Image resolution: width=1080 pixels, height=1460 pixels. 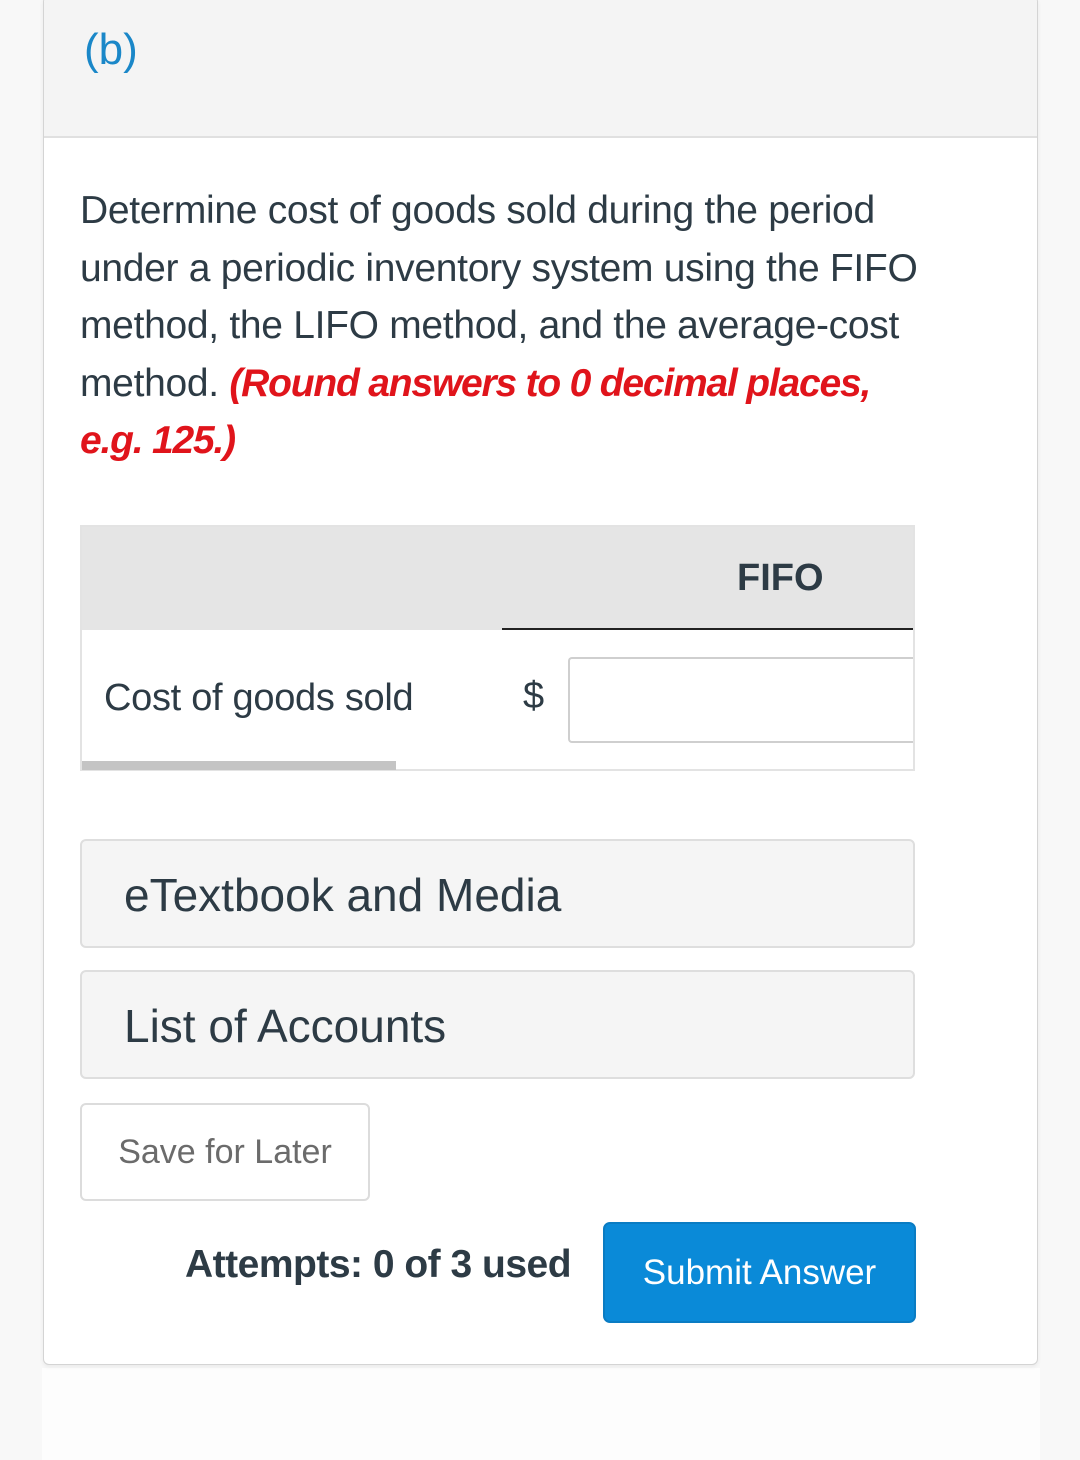 I want to click on table-header: FIFO, so click(x=497, y=578).